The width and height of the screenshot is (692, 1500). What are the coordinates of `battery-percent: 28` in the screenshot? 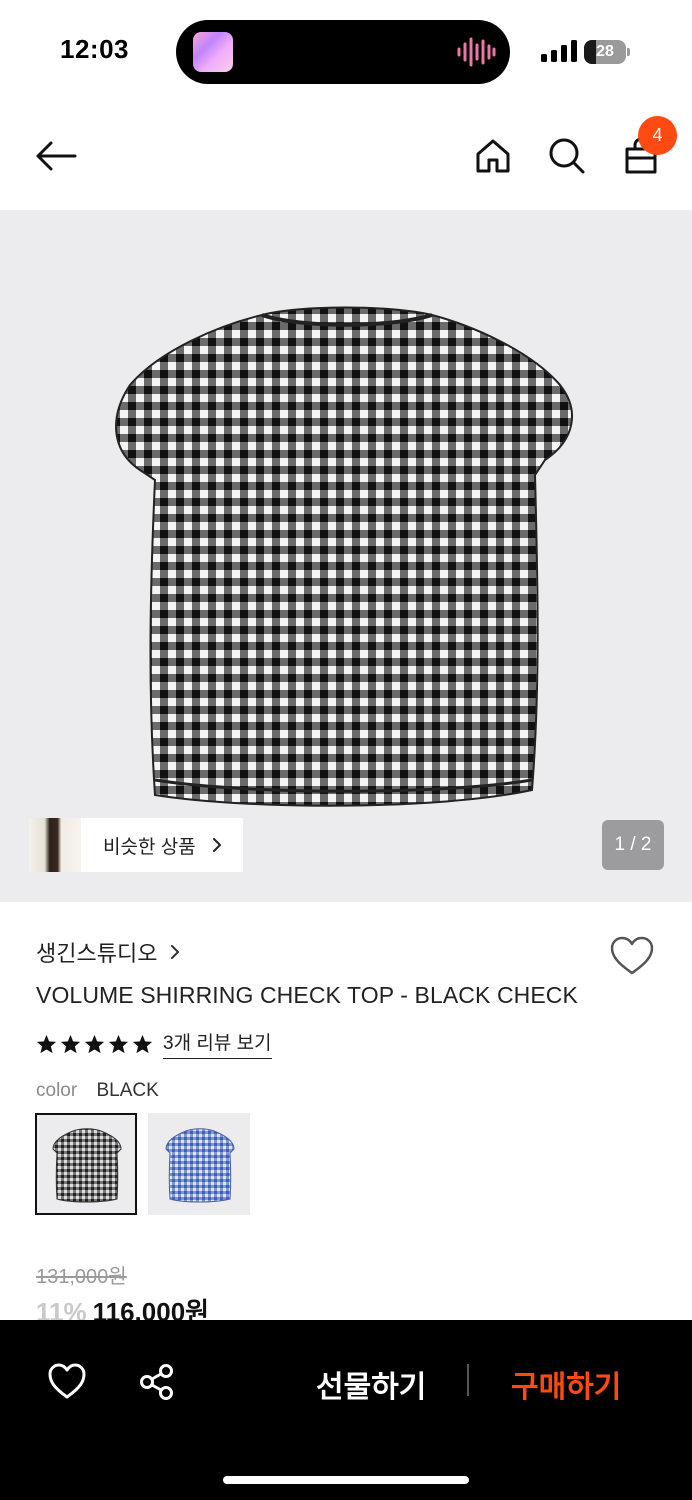 It's located at (605, 51).